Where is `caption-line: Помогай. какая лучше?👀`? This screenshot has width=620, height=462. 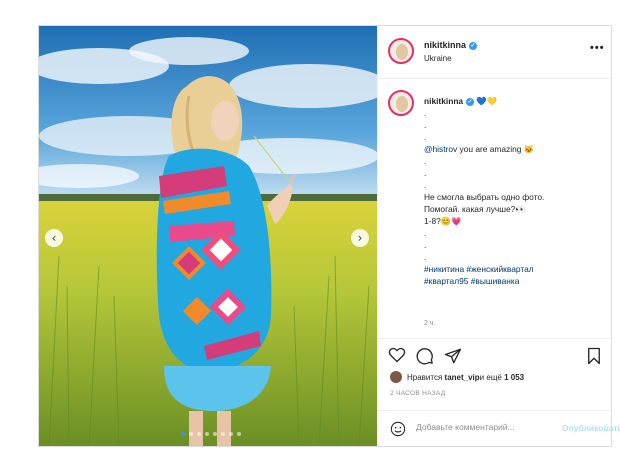
caption-line: Помогай. какая лучше?👀 is located at coordinates (475, 209).